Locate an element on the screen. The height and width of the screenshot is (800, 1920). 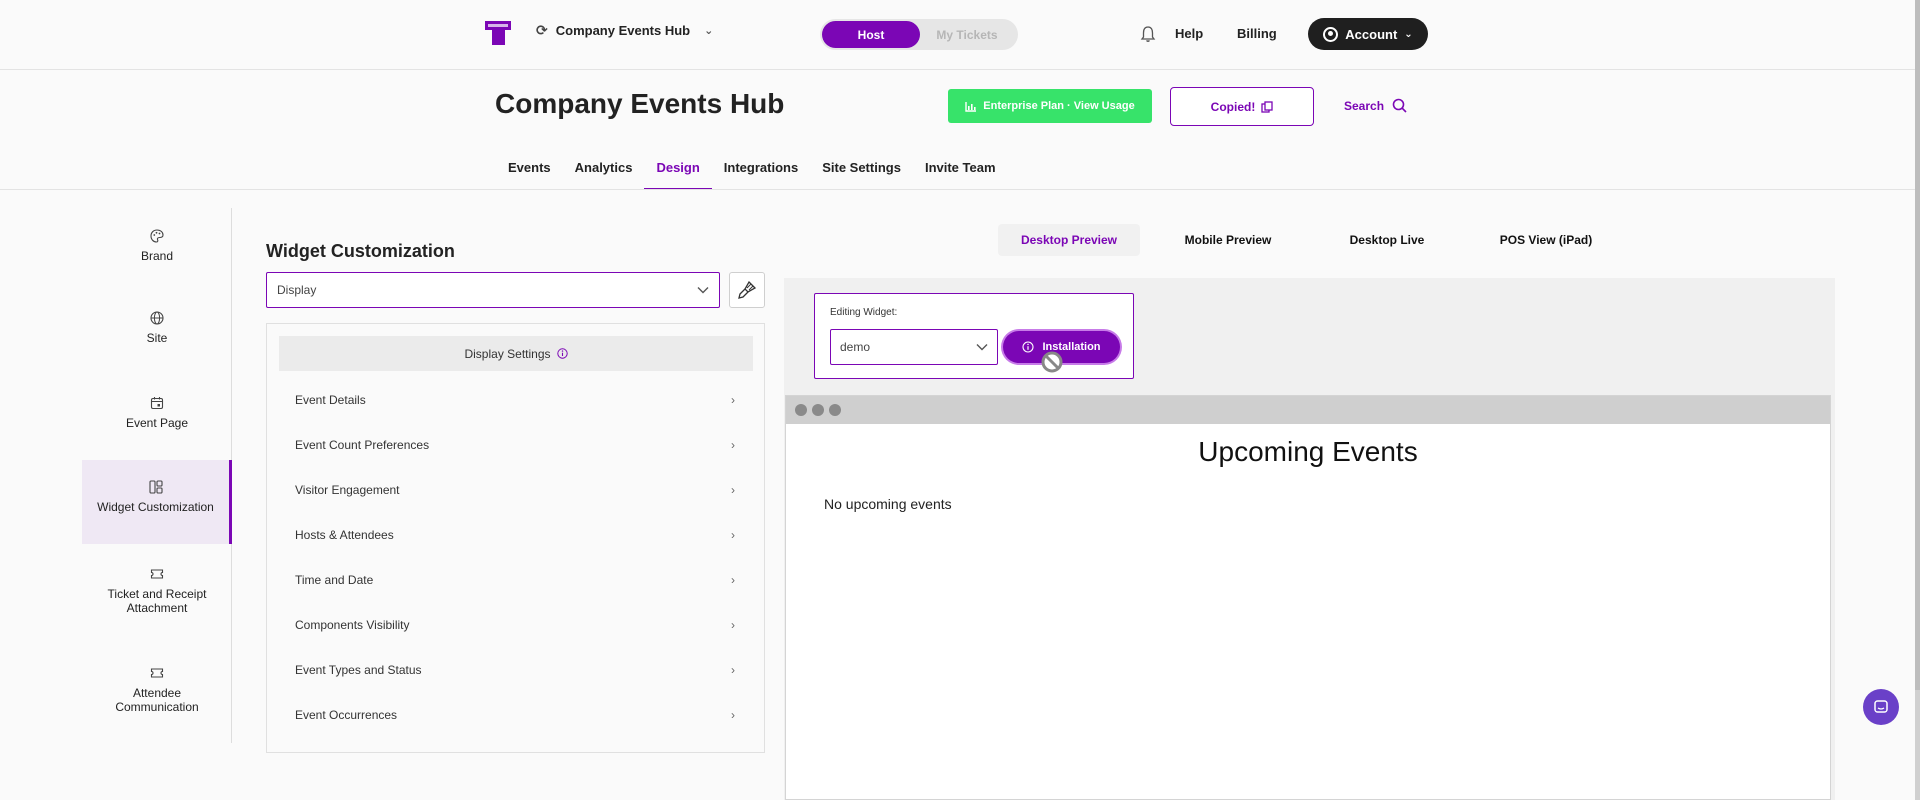
tab-pos-view: POS View (iPad) is located at coordinates (1546, 240).